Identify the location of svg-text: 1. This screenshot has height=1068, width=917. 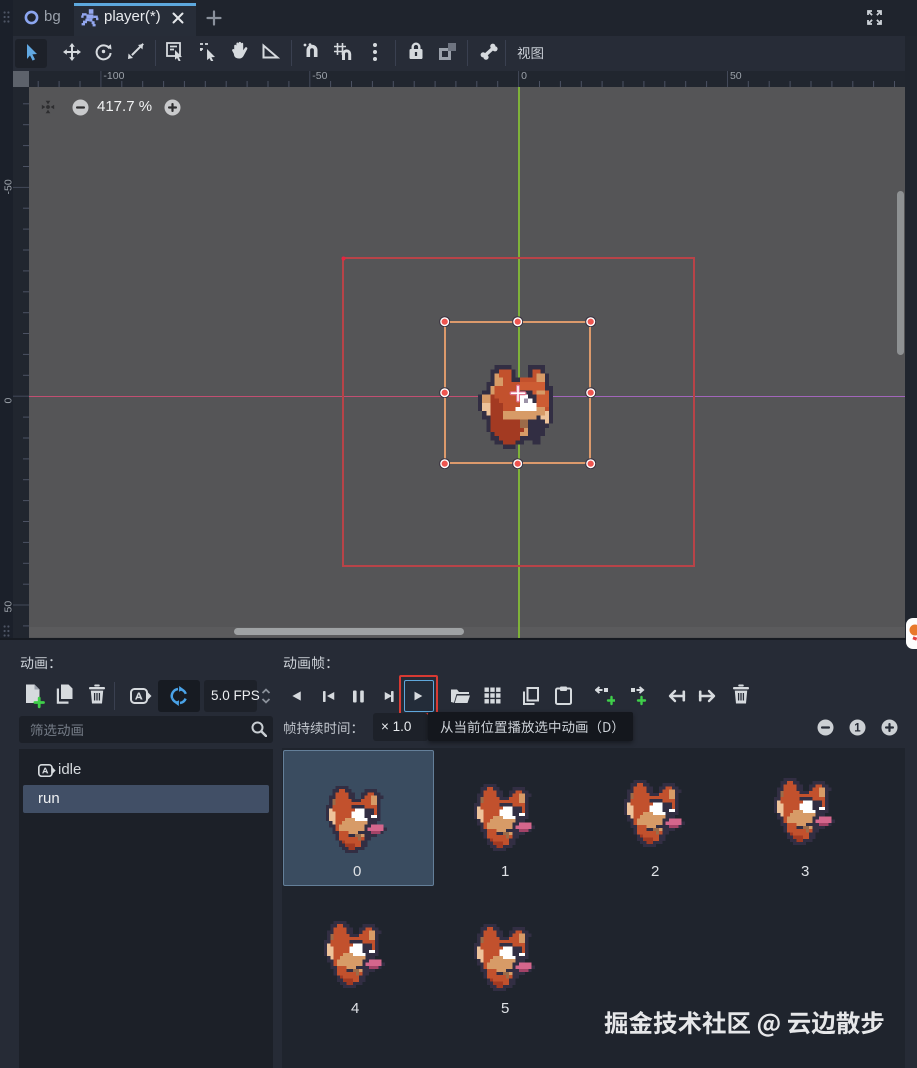
(857, 728).